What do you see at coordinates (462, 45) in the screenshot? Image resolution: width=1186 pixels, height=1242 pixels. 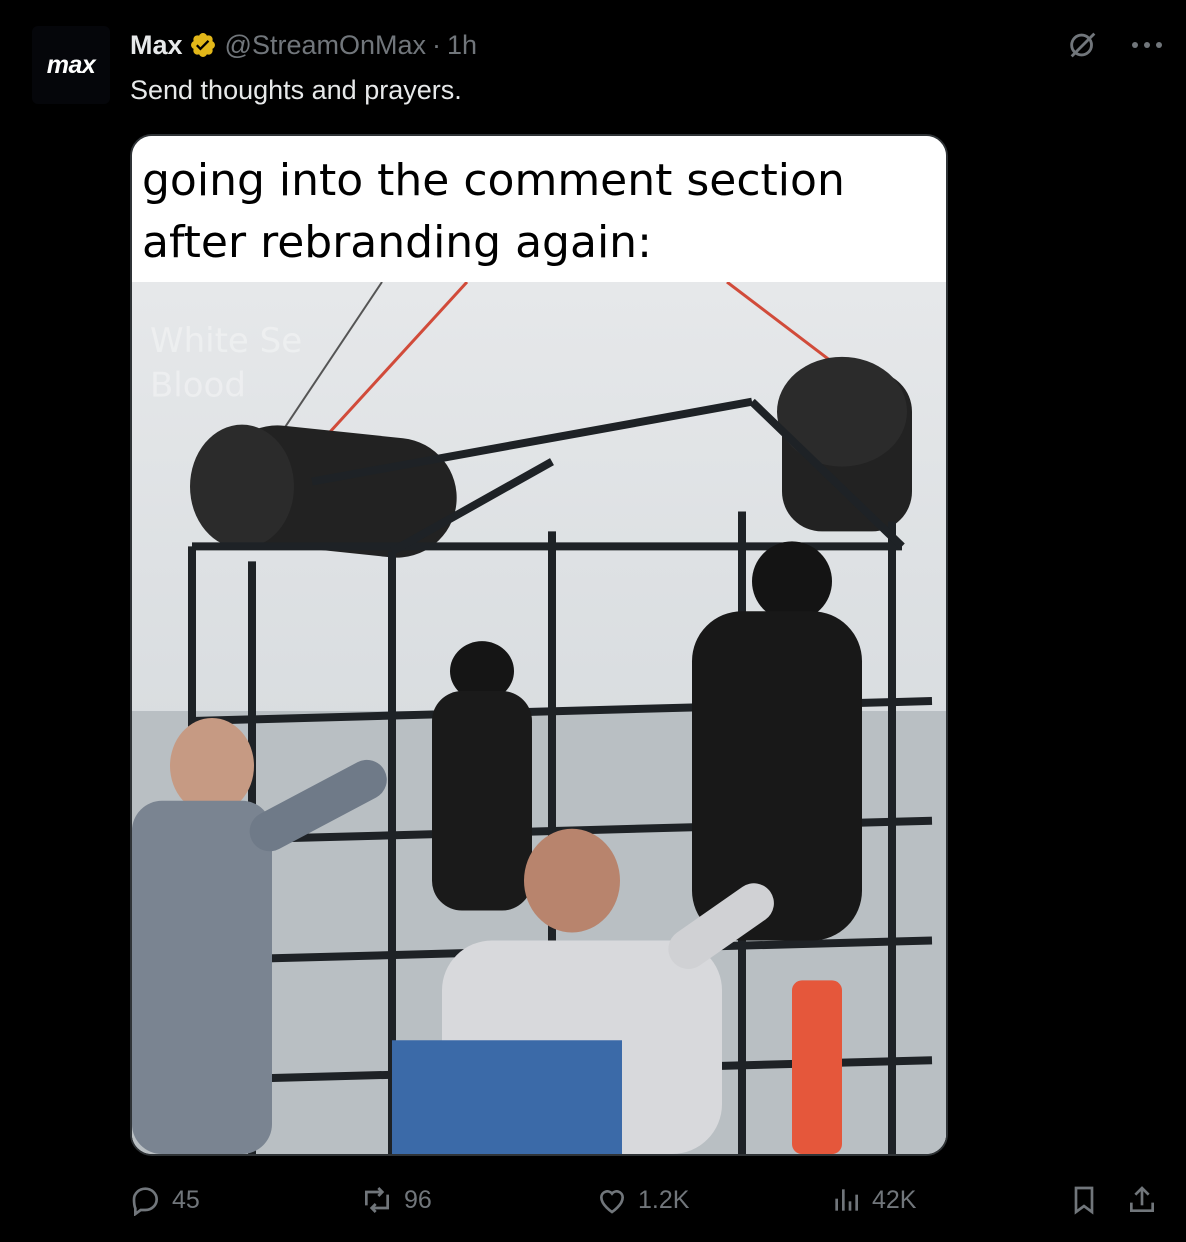 I see `timestamp: 1h` at bounding box center [462, 45].